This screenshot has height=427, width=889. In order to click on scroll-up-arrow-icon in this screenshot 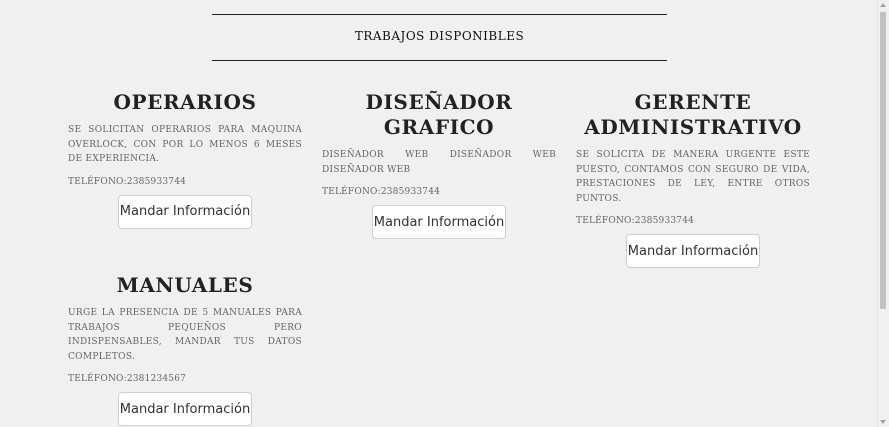, I will do `click(883, 5)`.